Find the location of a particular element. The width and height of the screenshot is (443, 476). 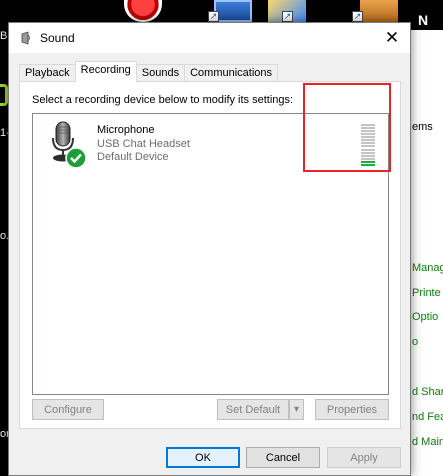

powershell-shortcut-icon is located at coordinates (233, 11).